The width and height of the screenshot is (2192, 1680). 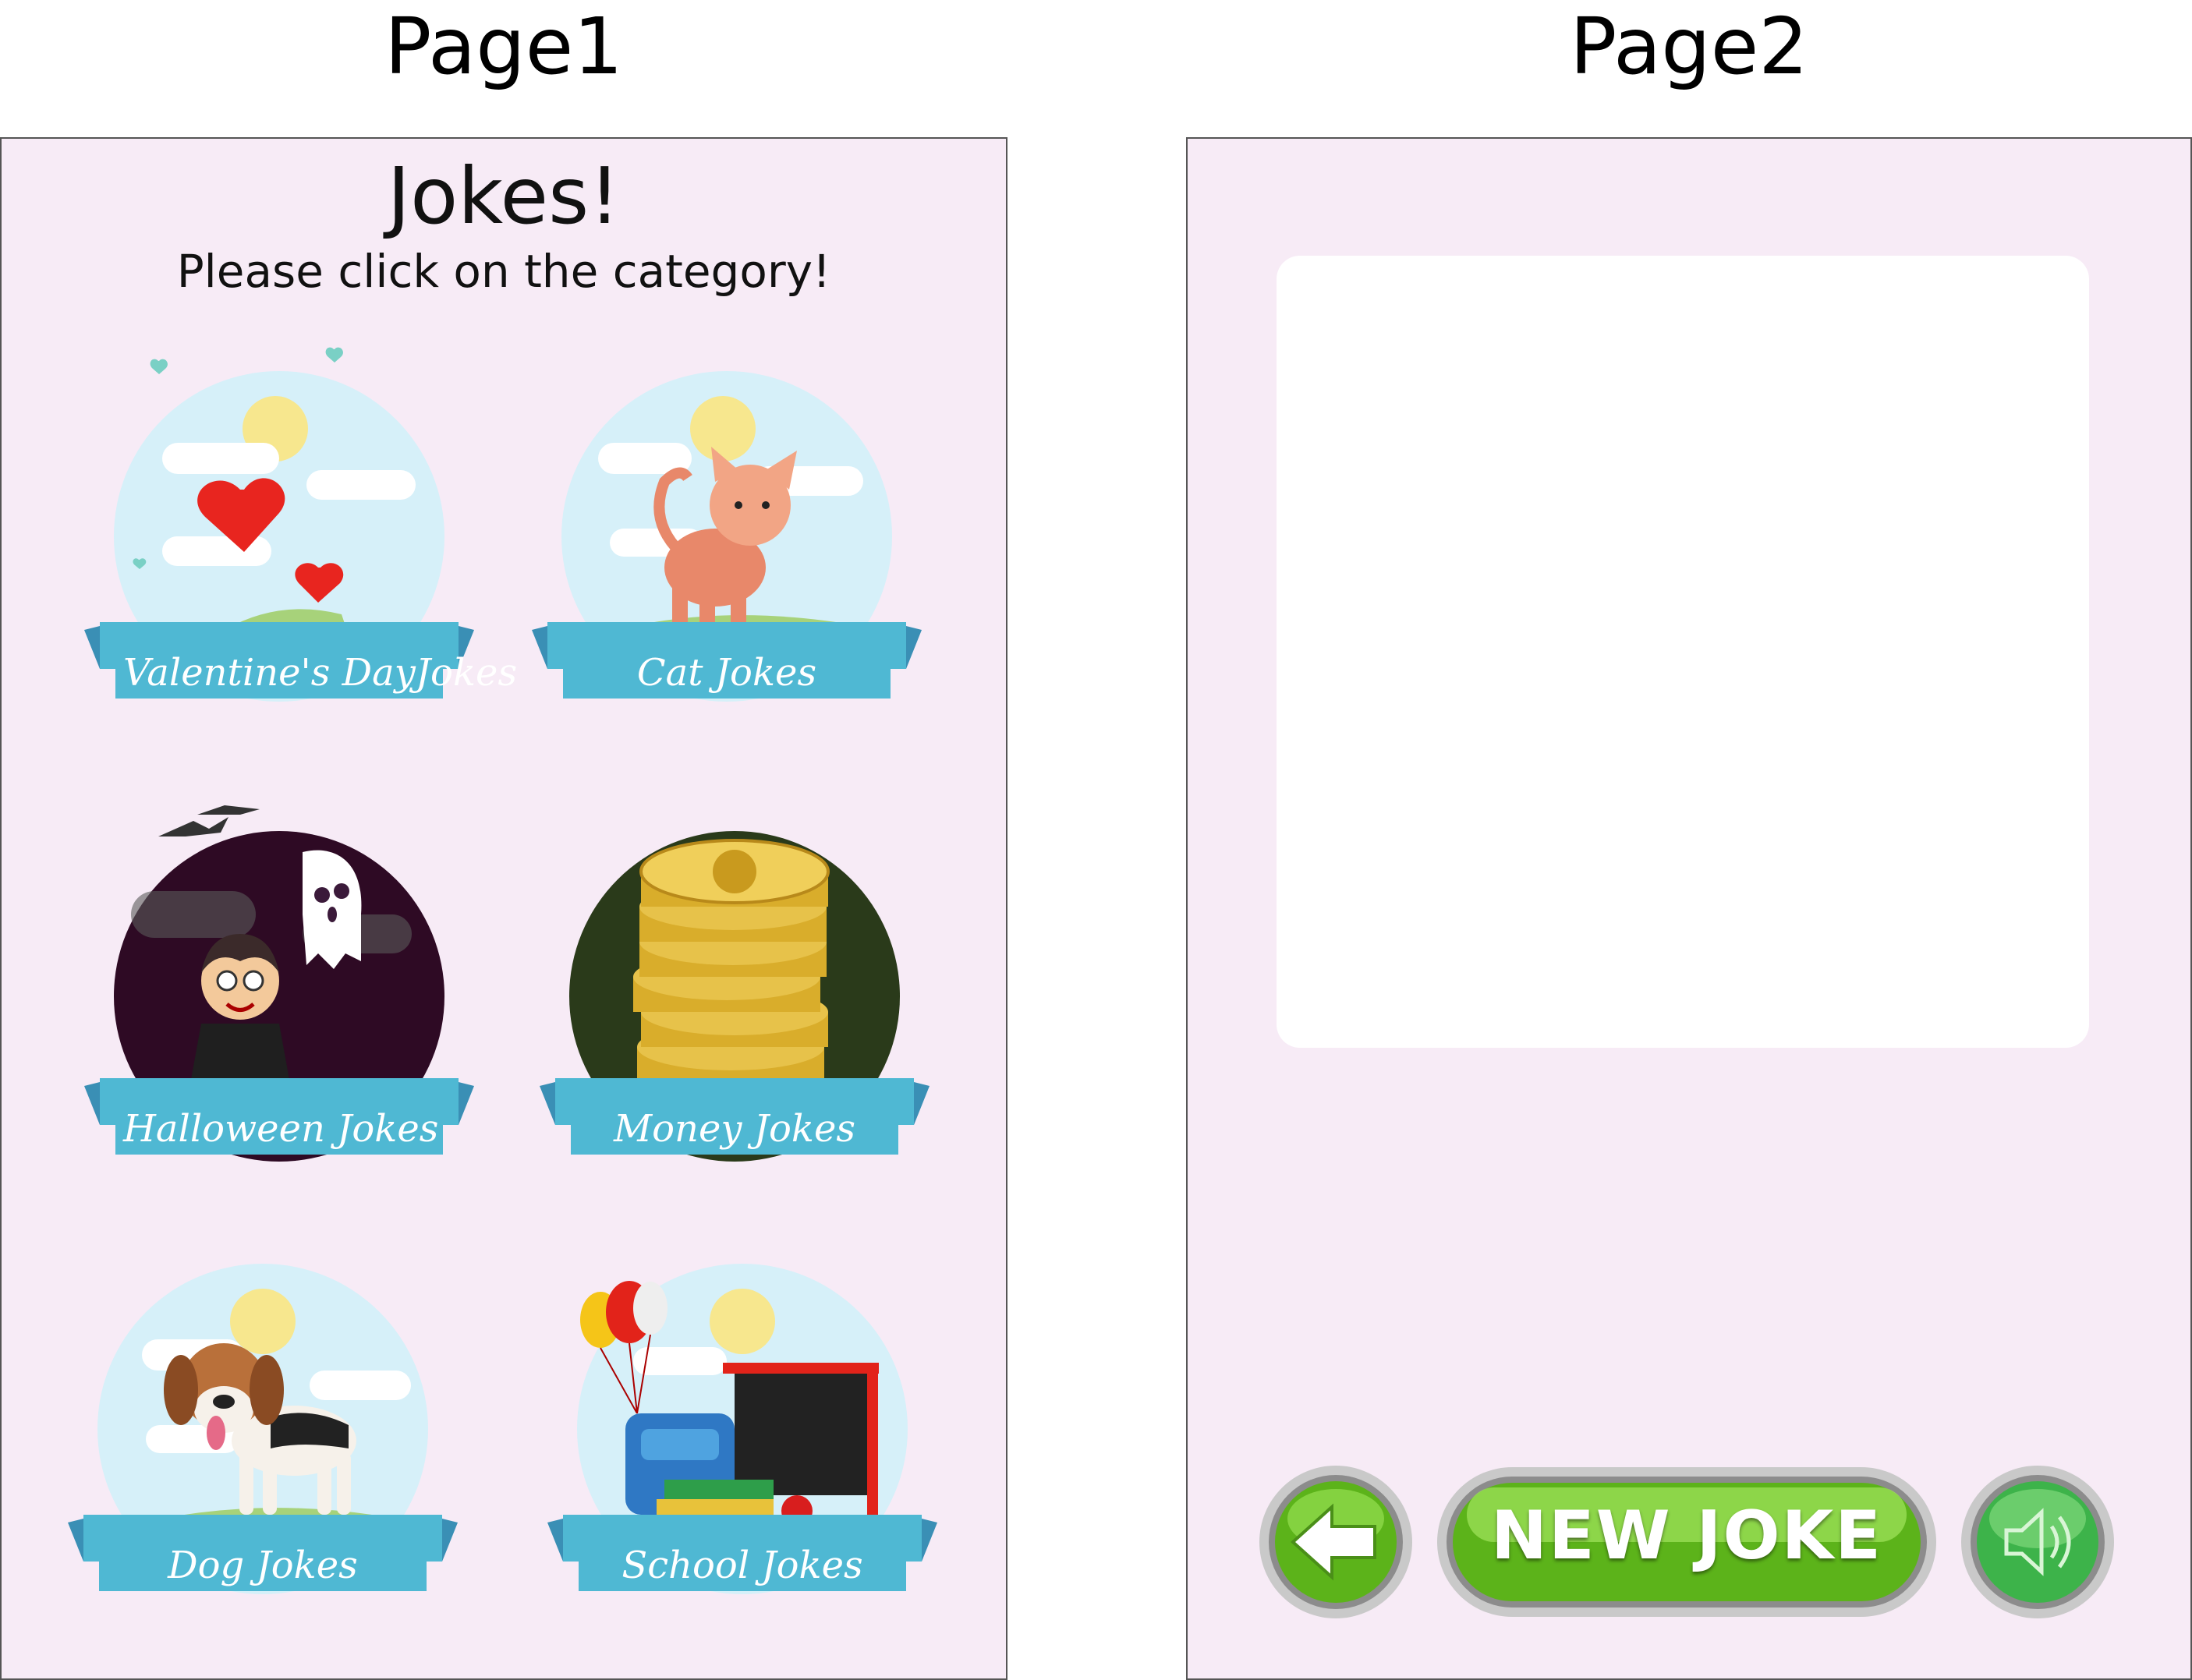 What do you see at coordinates (504, 46) in the screenshot?
I see `page1-label: Page1` at bounding box center [504, 46].